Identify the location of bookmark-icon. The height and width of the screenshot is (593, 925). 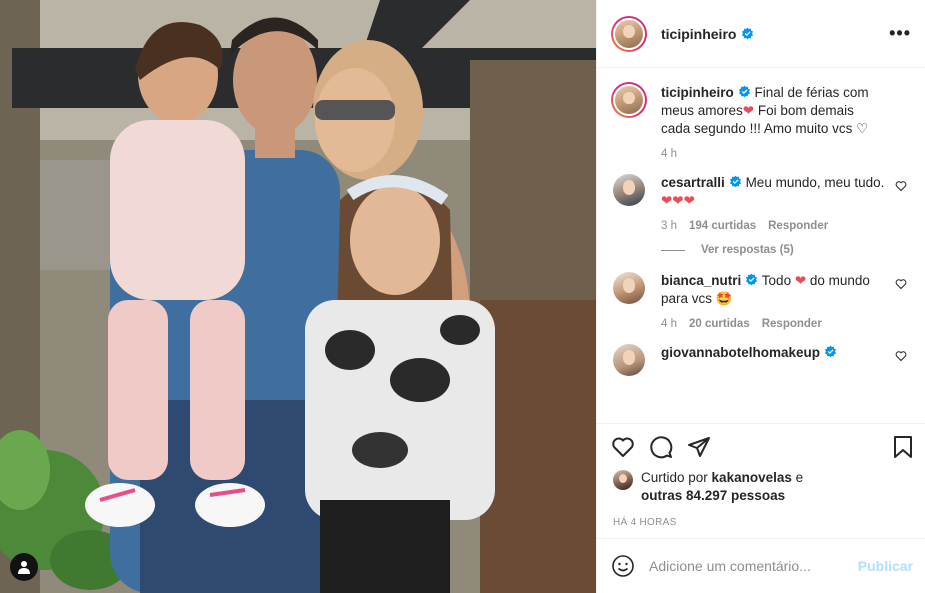
(903, 446).